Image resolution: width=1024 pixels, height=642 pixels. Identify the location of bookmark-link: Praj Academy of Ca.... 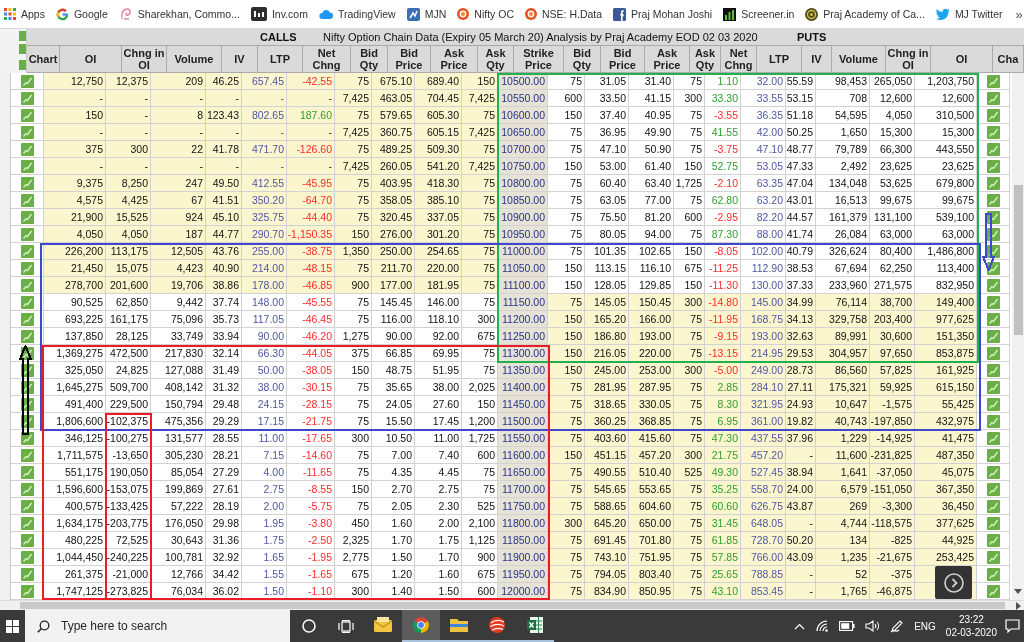
(865, 14).